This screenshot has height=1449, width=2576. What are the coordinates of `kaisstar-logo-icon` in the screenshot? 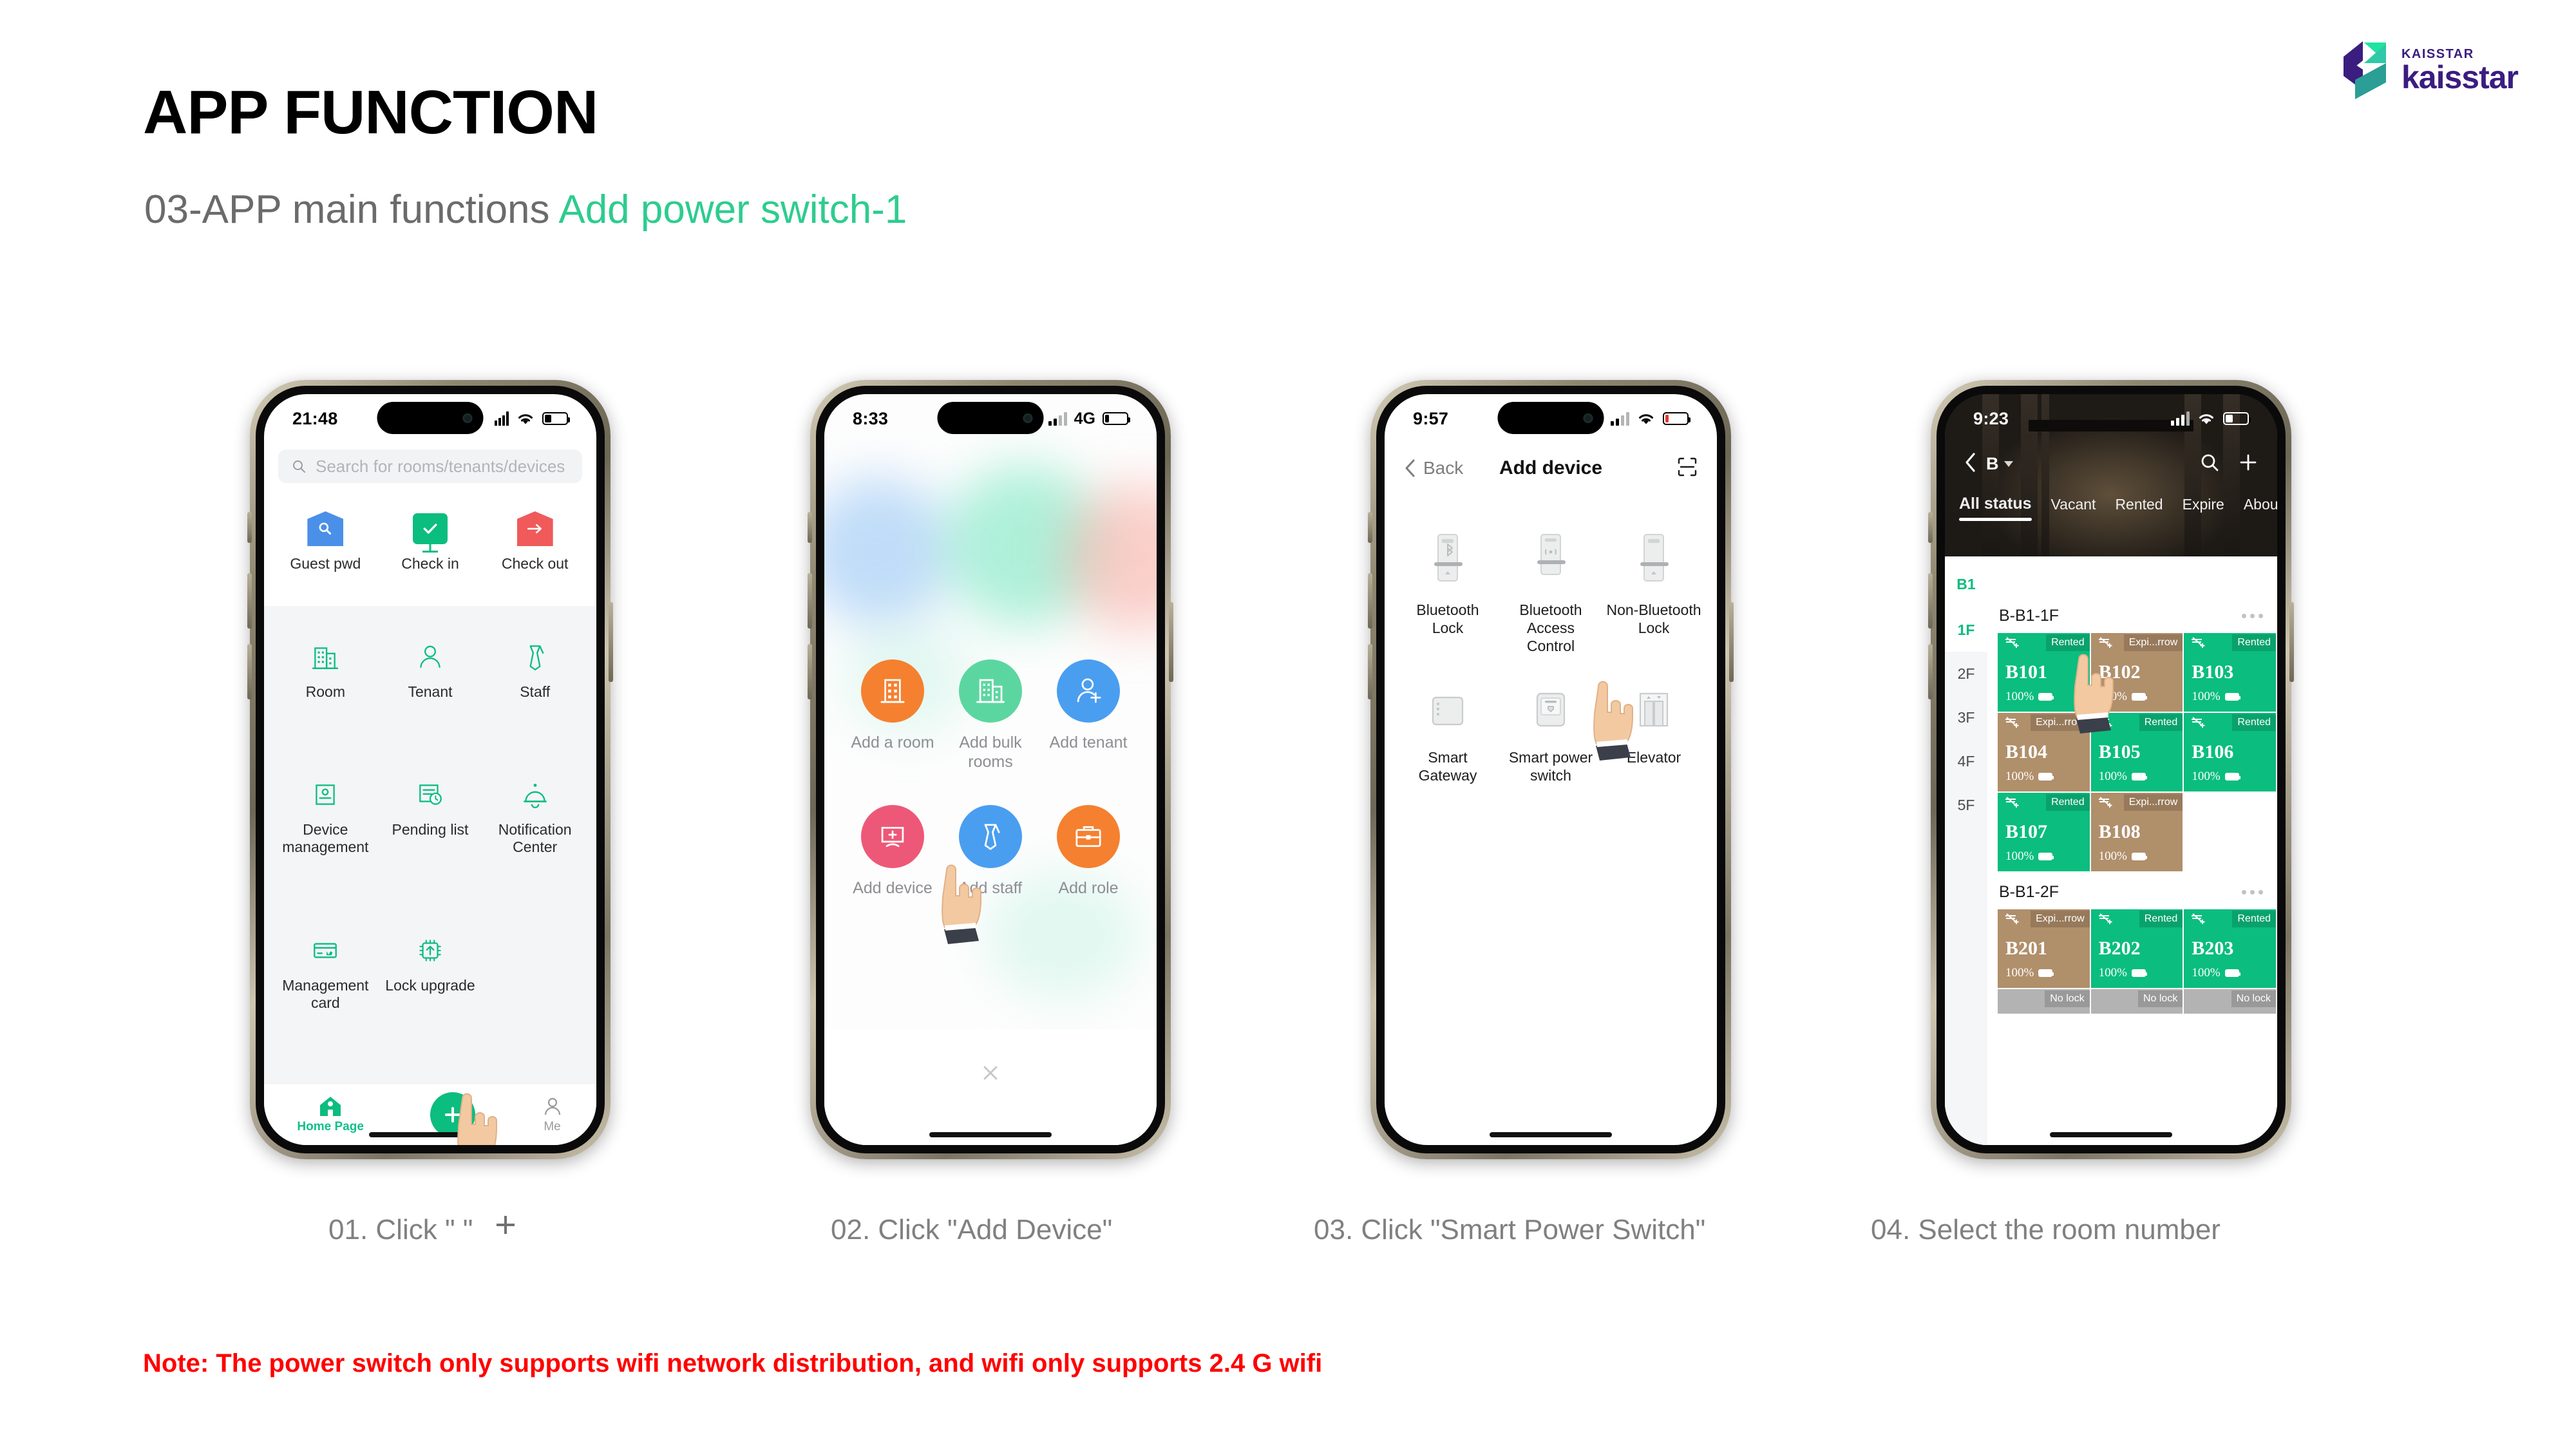 It's located at (2364, 71).